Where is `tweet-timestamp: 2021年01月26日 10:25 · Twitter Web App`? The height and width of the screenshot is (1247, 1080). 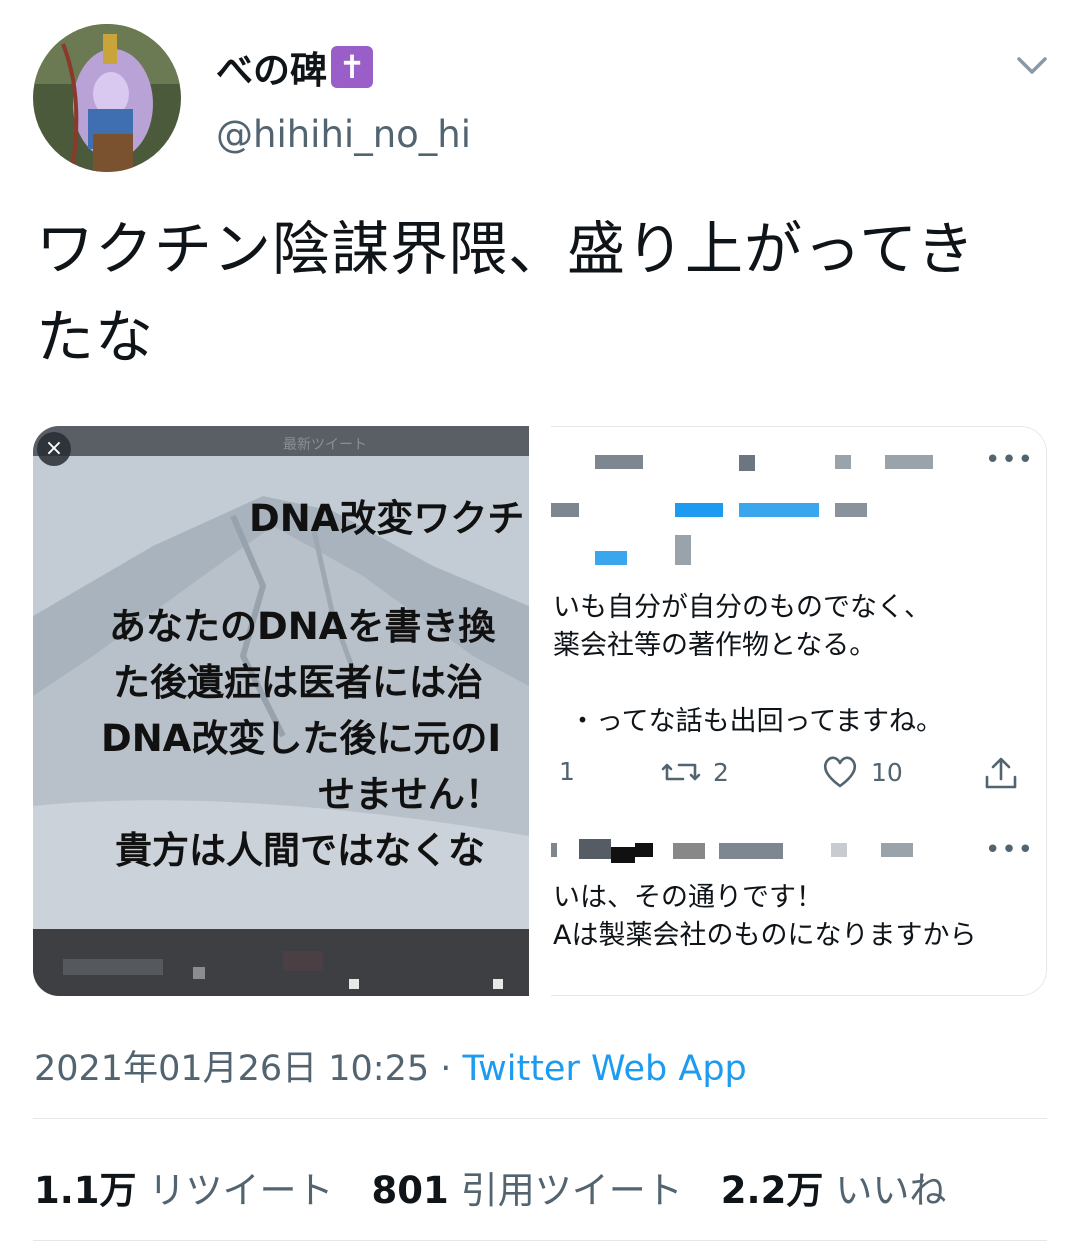
tweet-timestamp: 2021年01月26日 10:25 · Twitter Web App is located at coordinates (390, 1065).